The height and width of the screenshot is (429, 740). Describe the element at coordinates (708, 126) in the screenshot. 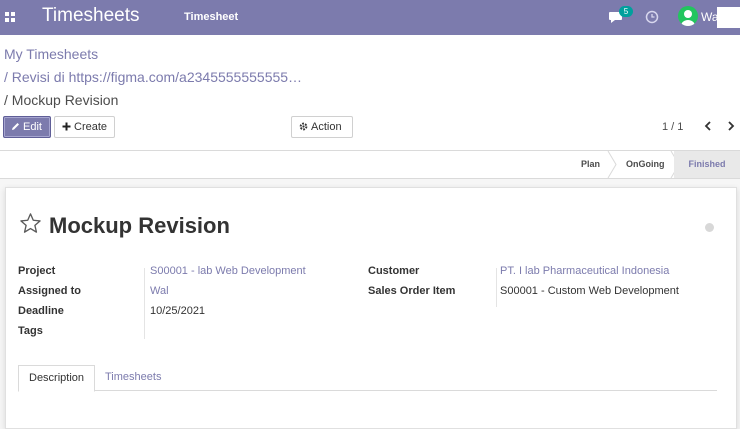

I see `chevron-left-icon` at that location.